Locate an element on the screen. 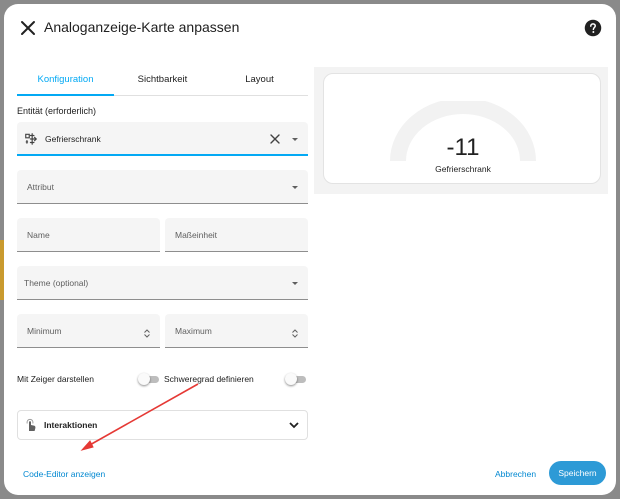 The image size is (620, 499). maximum-field: Maximum is located at coordinates (236, 331).